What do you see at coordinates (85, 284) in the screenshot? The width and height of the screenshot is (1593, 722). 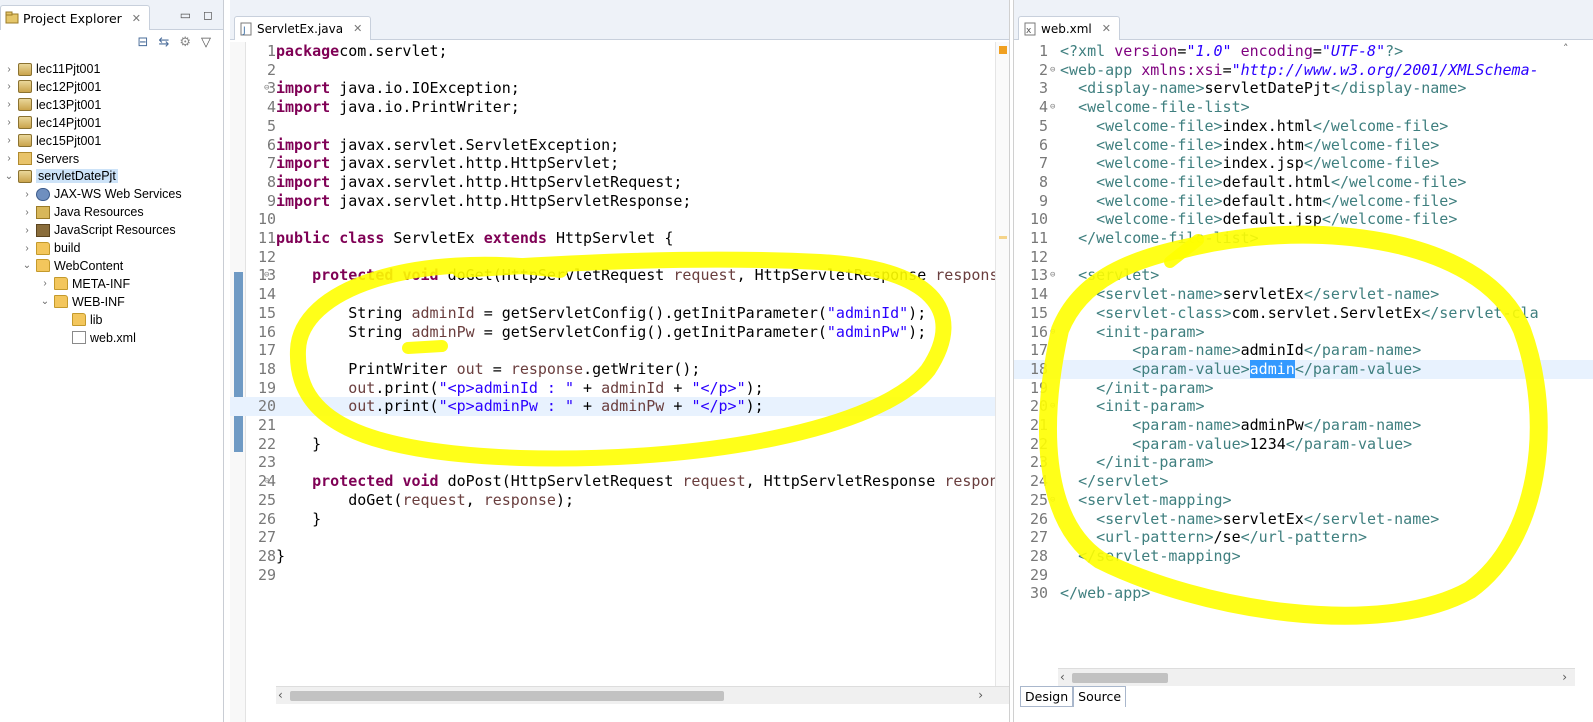 I see `tree-item: › META-INF` at bounding box center [85, 284].